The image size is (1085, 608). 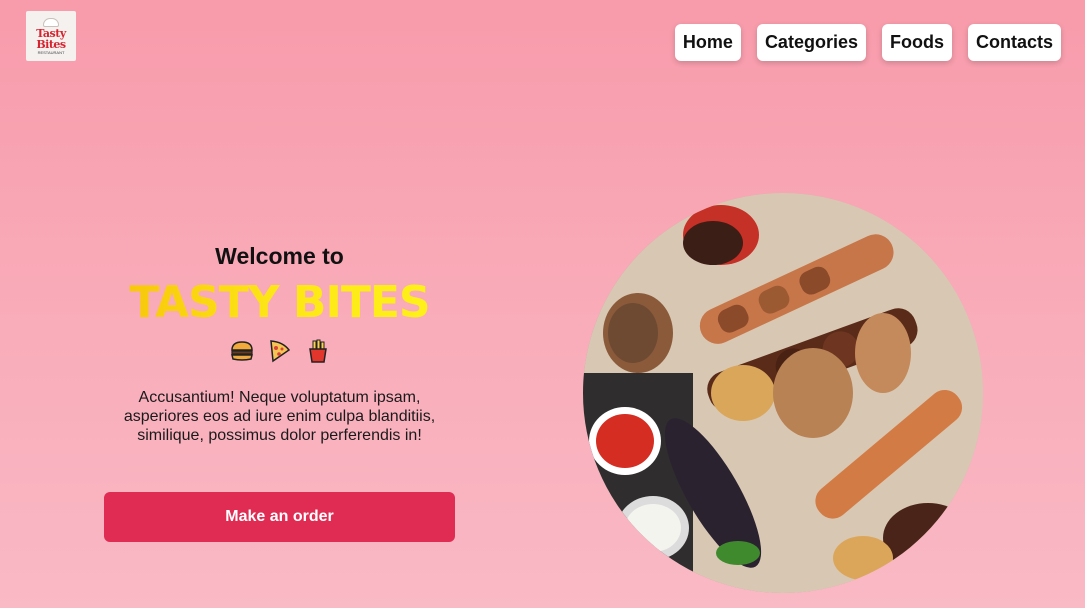 What do you see at coordinates (811, 42) in the screenshot?
I see `nav-categories-button: Categories` at bounding box center [811, 42].